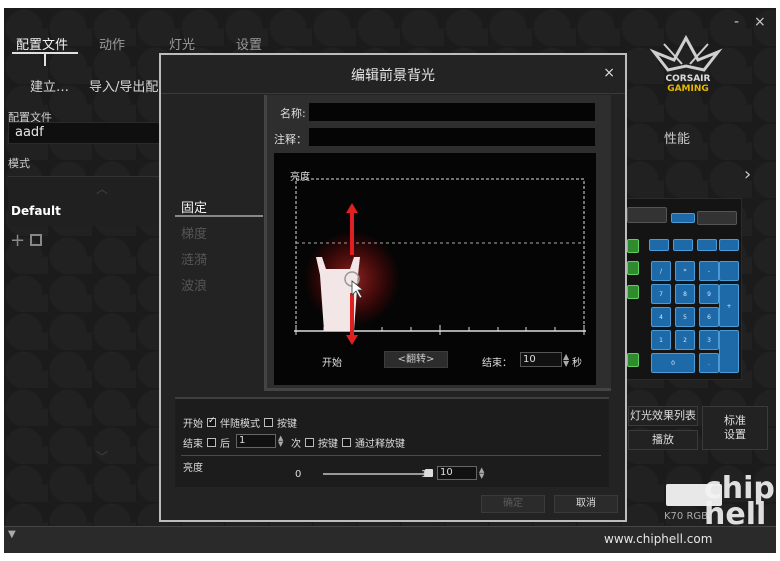 This screenshot has width=780, height=561. Describe the element at coordinates (36, 240) in the screenshot. I see `import-icon` at that location.